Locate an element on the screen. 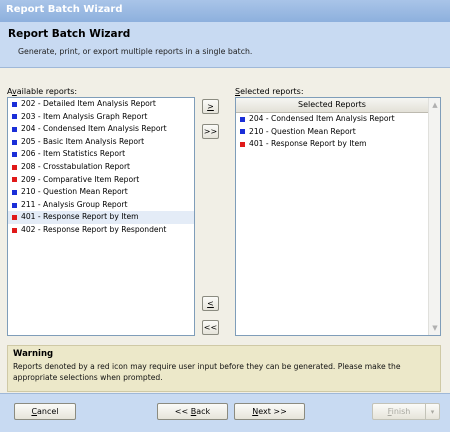 This screenshot has width=450, height=432. add-selected-button: > is located at coordinates (210, 106).